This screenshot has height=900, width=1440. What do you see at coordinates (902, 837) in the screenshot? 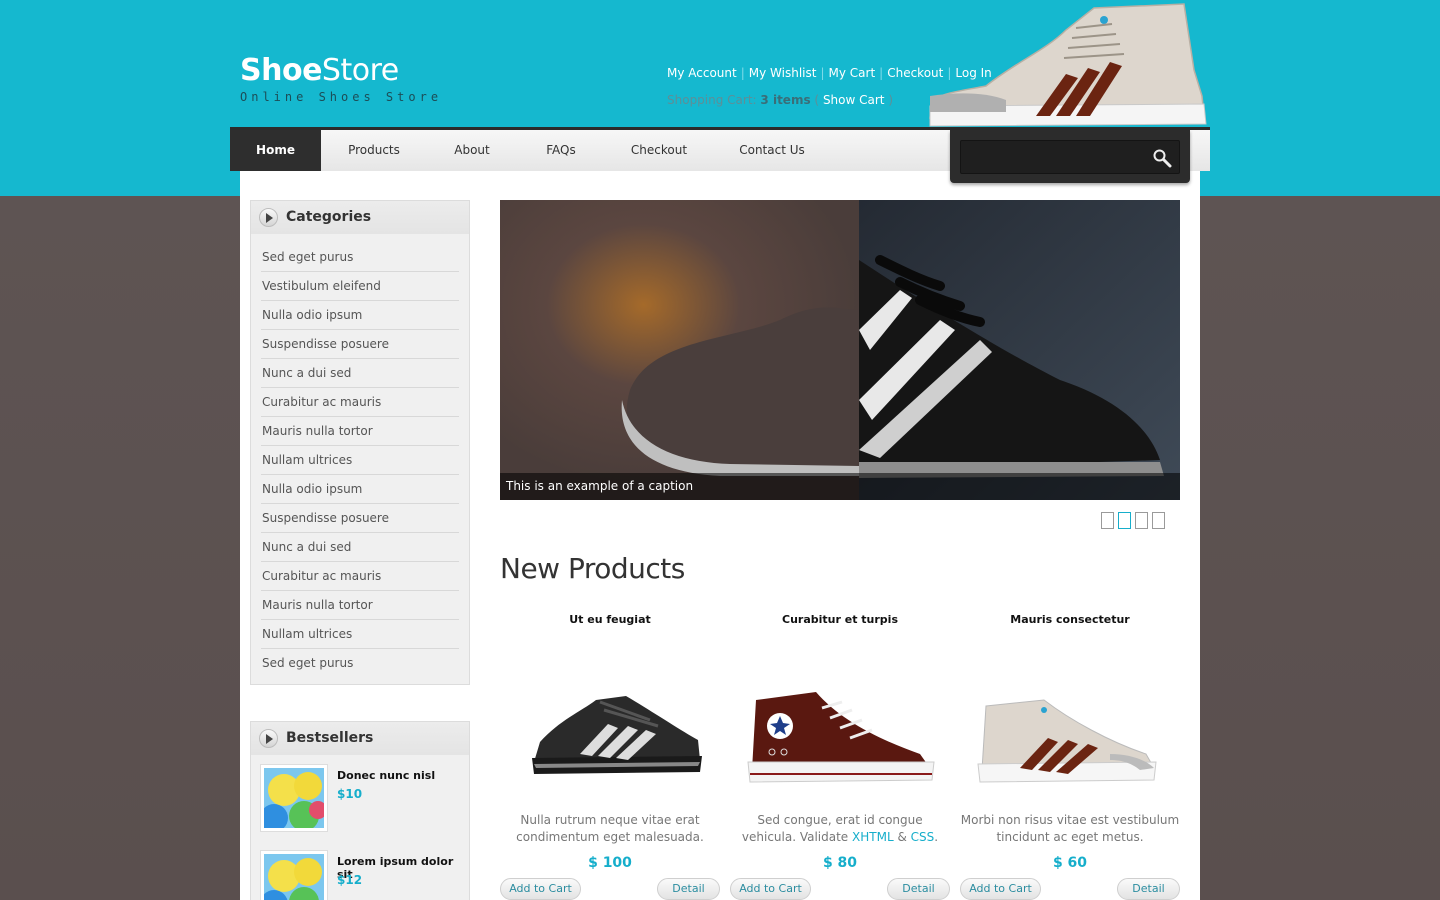
I see `ampersand: &` at bounding box center [902, 837].